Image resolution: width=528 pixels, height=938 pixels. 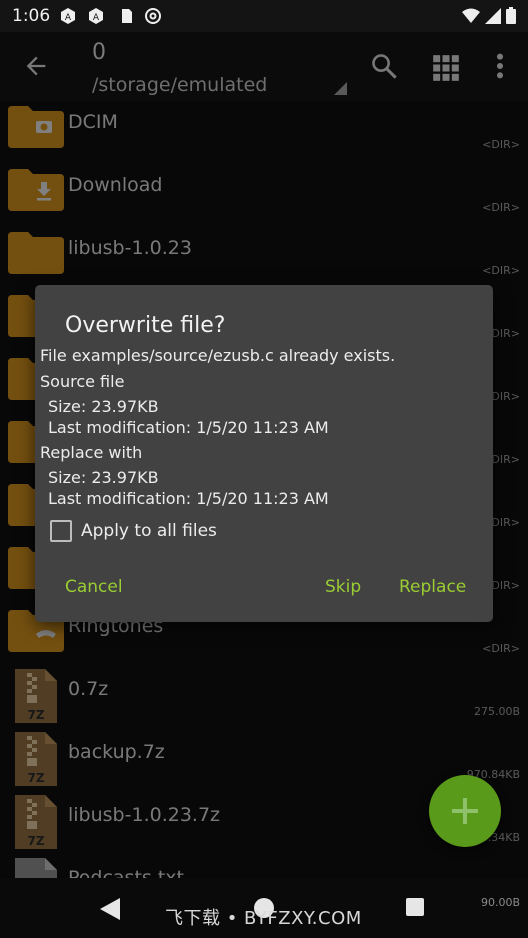 I want to click on navigation-bar: 飞下载 • BYFZXY.COM 90.00B, so click(x=264, y=908).